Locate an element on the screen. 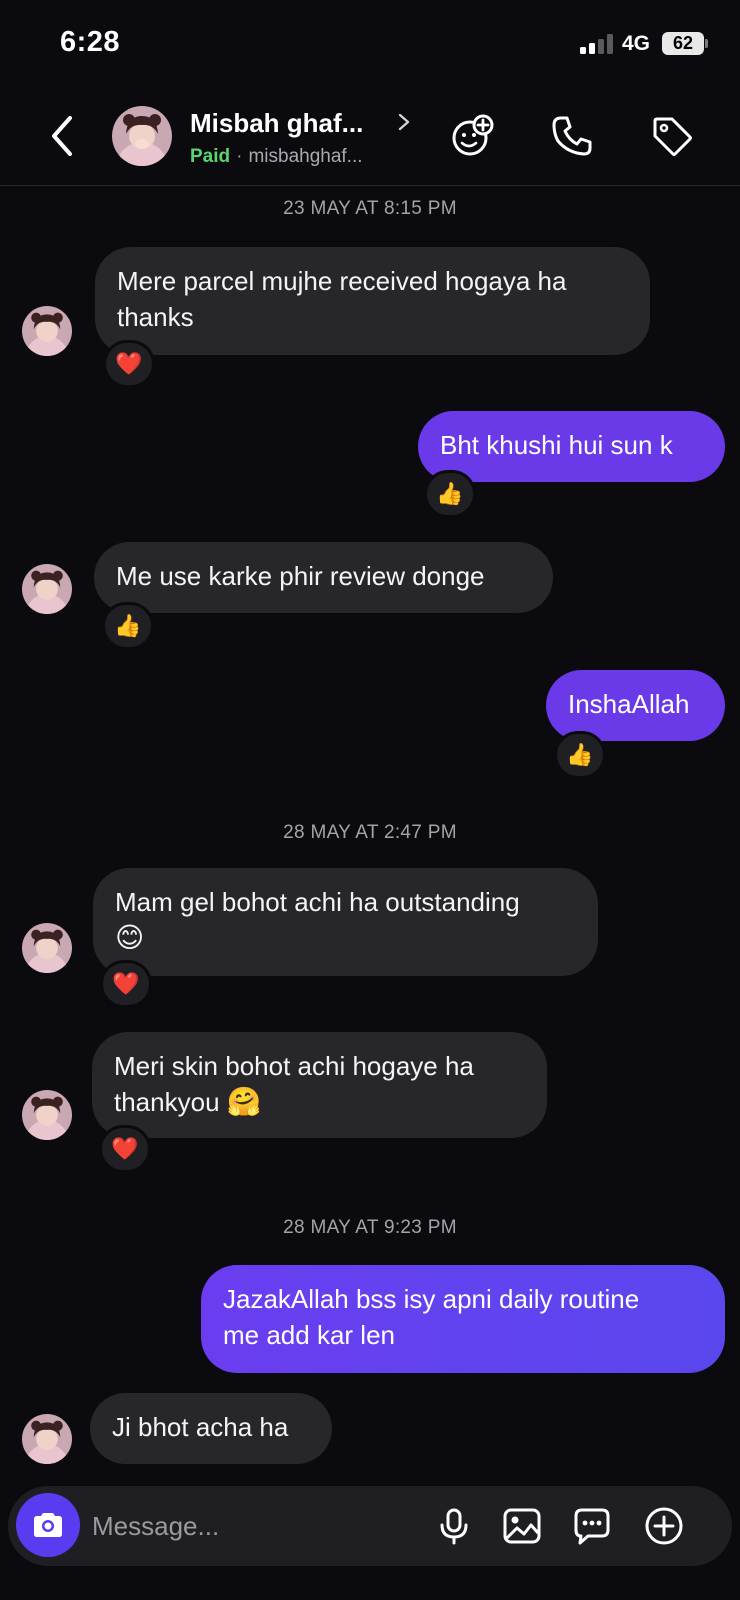 Image resolution: width=740 pixels, height=1600 pixels. outgoing-message: InshaAllah is located at coordinates (635, 705).